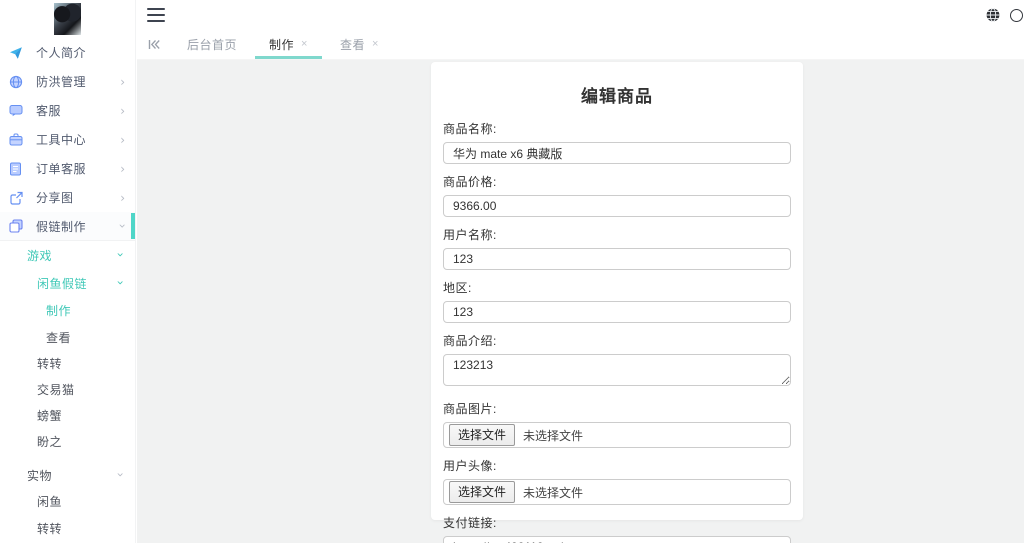 This screenshot has height=543, width=1024. I want to click on briefcase-icon, so click(15, 139).